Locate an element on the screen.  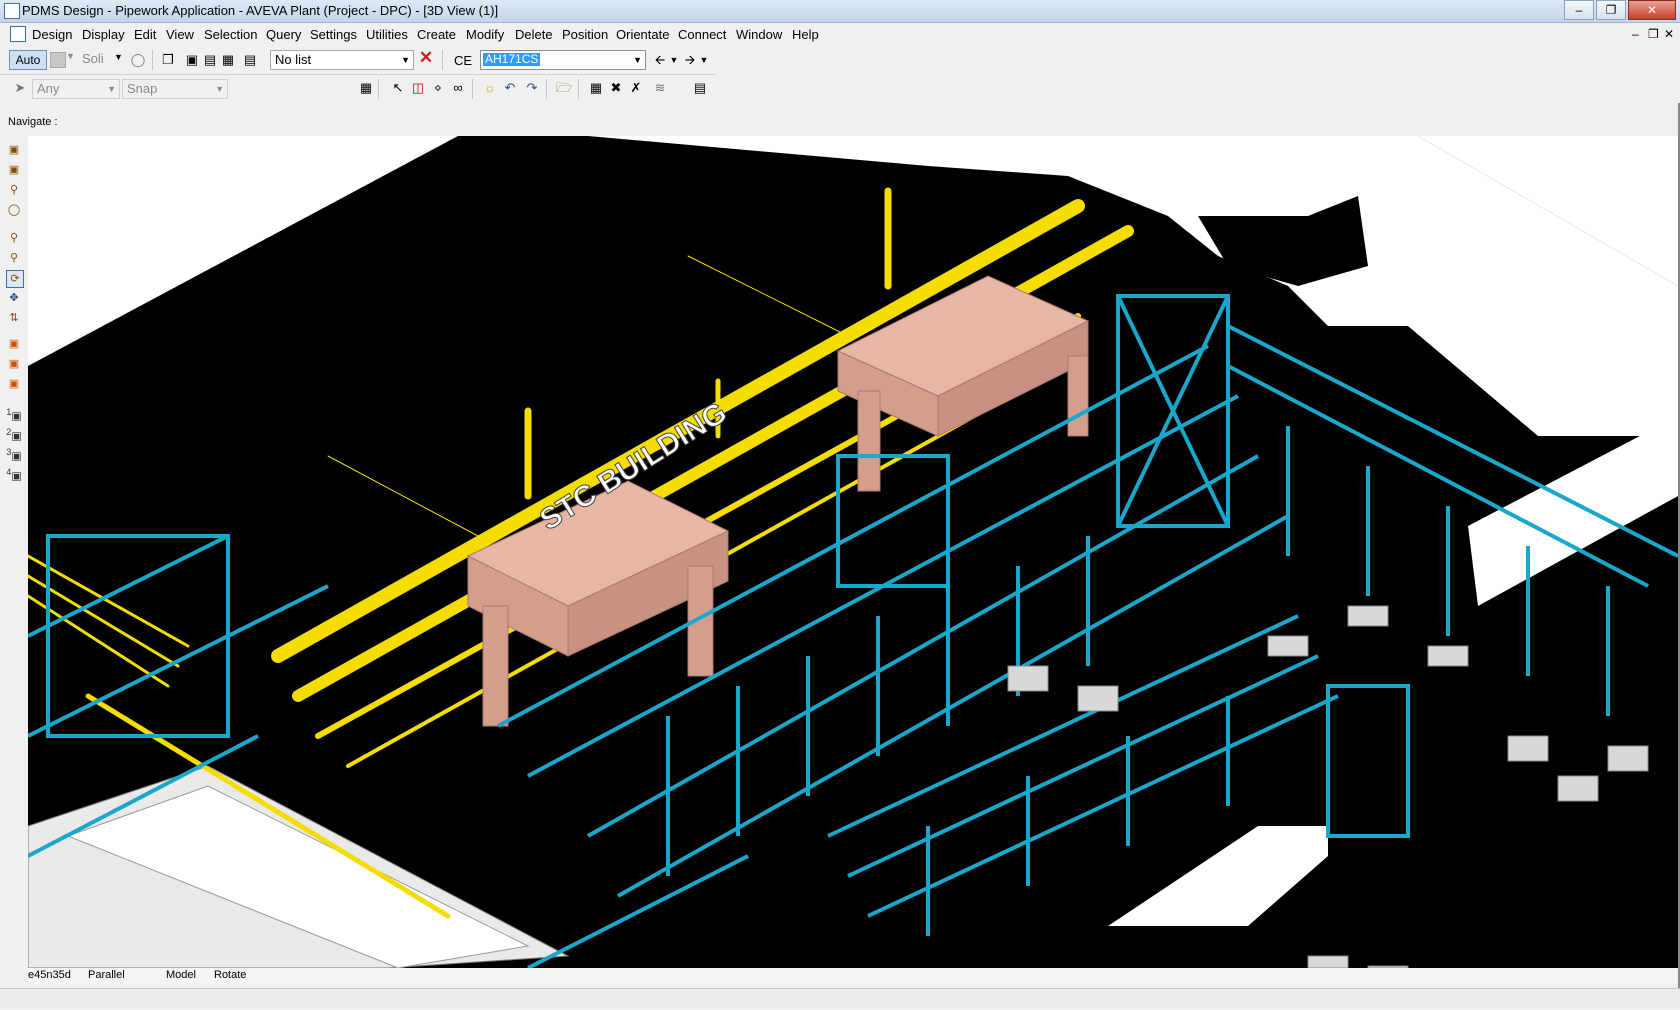
select-cursor-icon: ↖ is located at coordinates (398, 88).